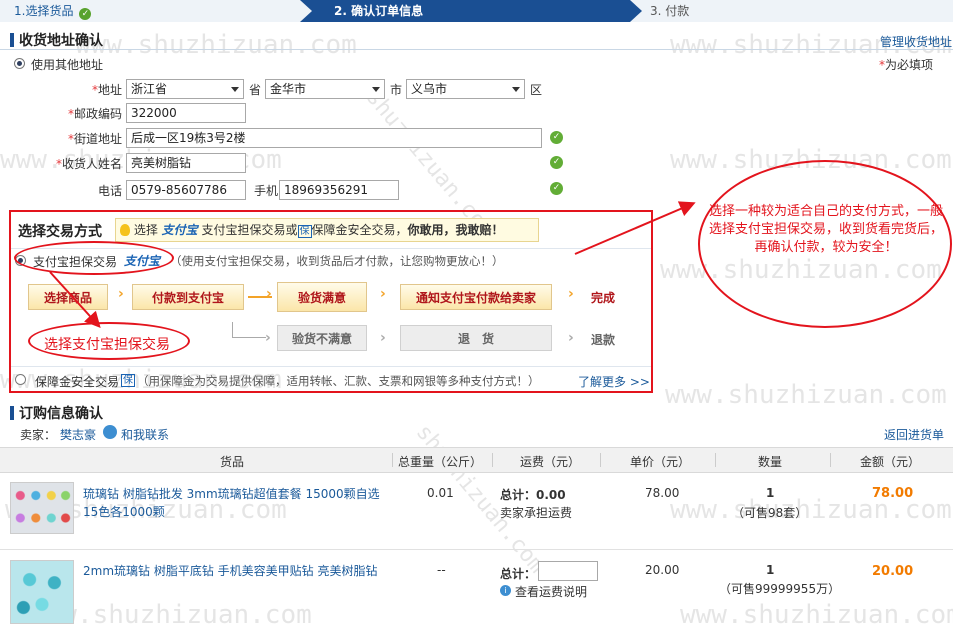  I want to click on row-freight-note: 卖家承担运费, so click(536, 513).